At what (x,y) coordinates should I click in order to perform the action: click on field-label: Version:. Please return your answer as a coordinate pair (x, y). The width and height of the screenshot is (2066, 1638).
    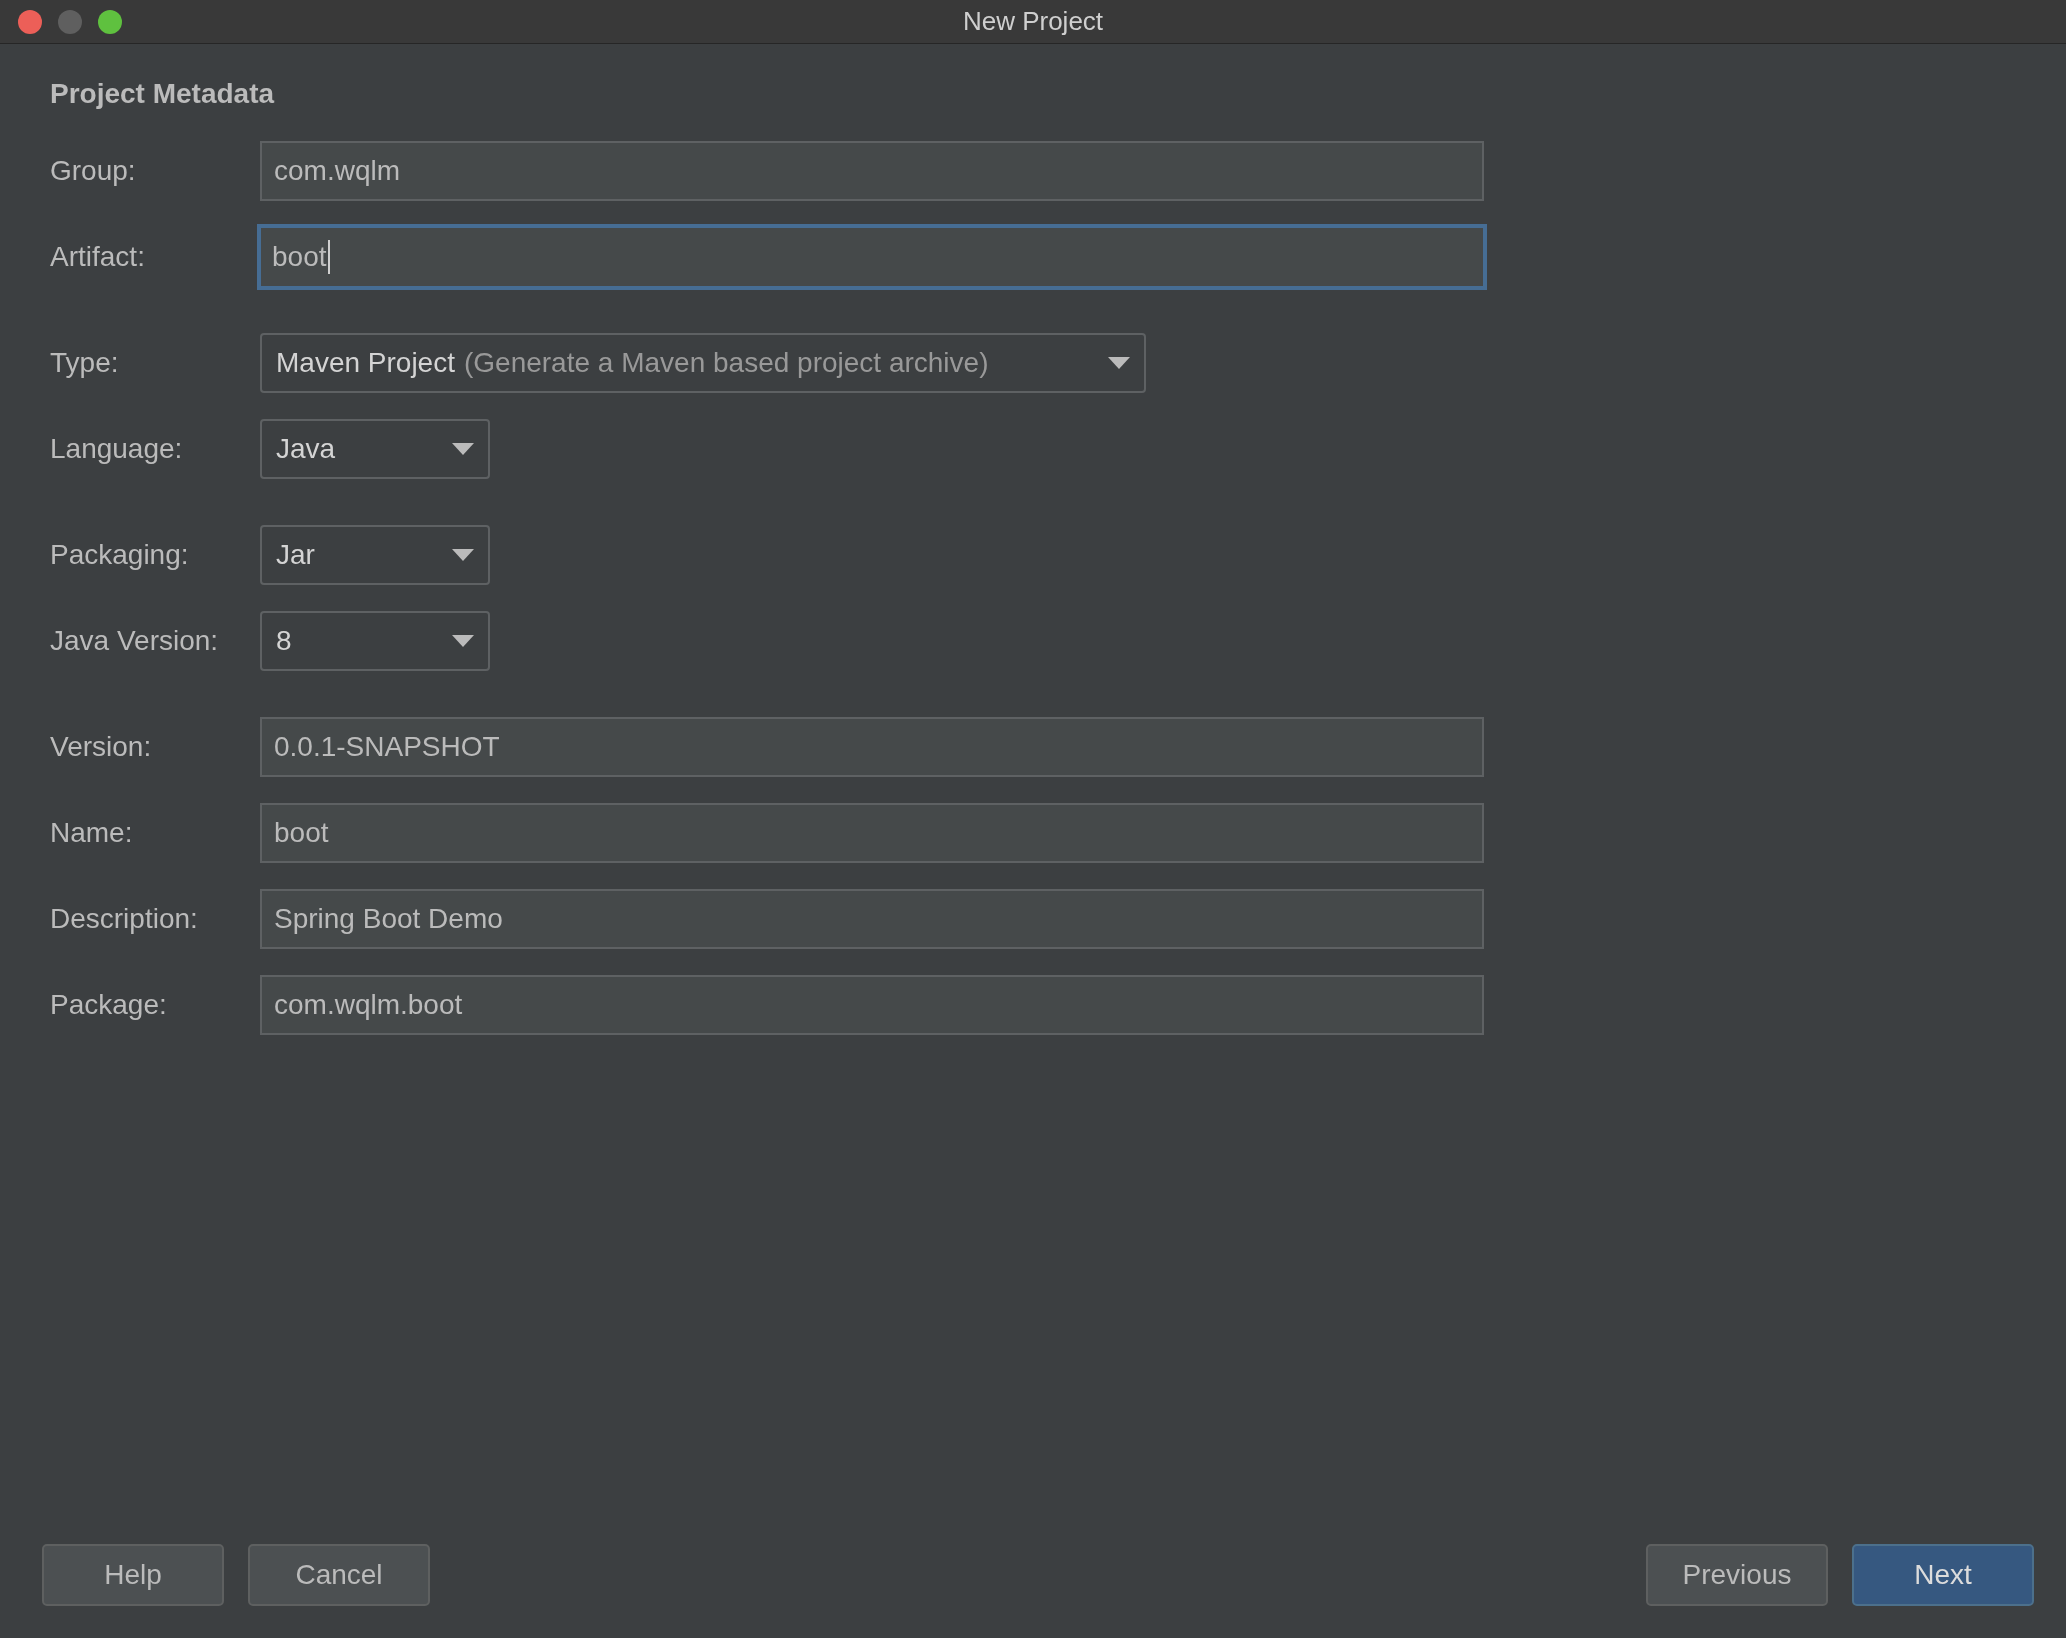
    Looking at the image, I should click on (101, 747).